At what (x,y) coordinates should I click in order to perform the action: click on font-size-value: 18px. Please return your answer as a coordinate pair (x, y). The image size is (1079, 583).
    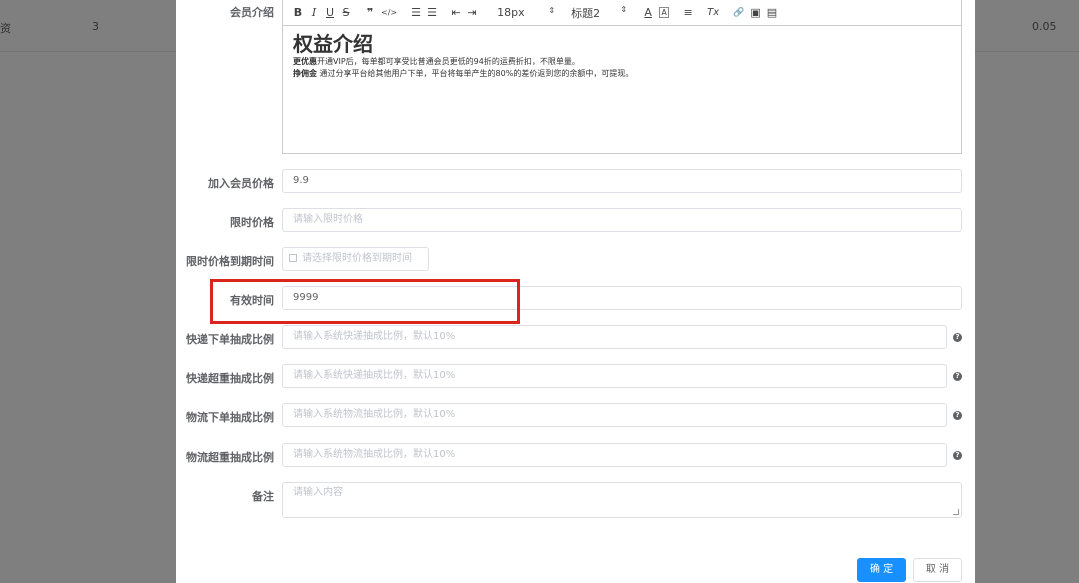
    Looking at the image, I should click on (511, 12).